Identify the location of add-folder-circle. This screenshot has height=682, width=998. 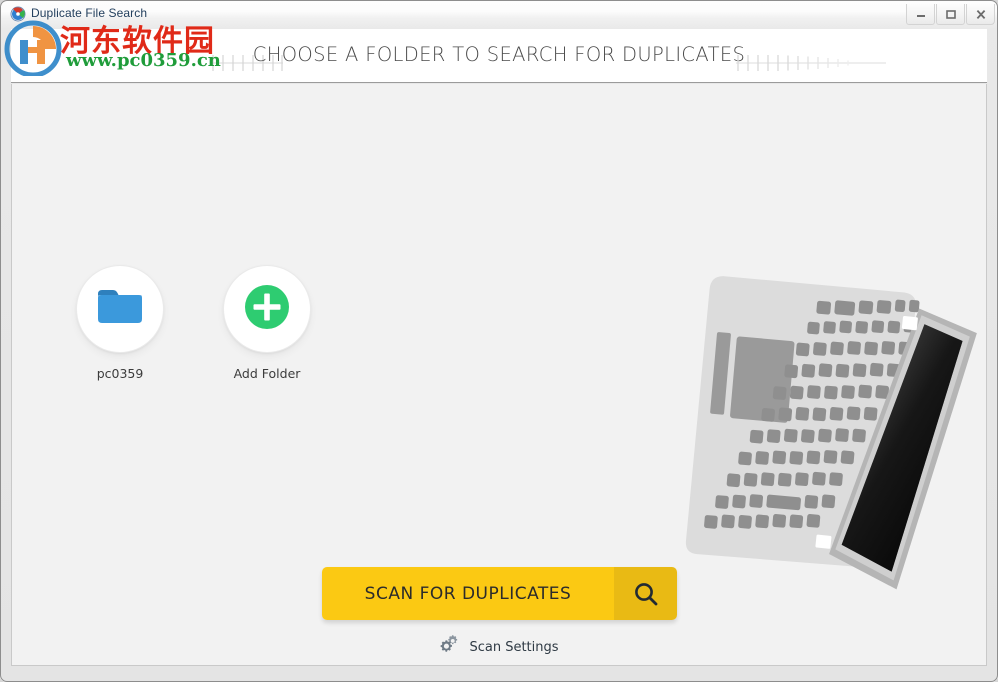
(267, 309).